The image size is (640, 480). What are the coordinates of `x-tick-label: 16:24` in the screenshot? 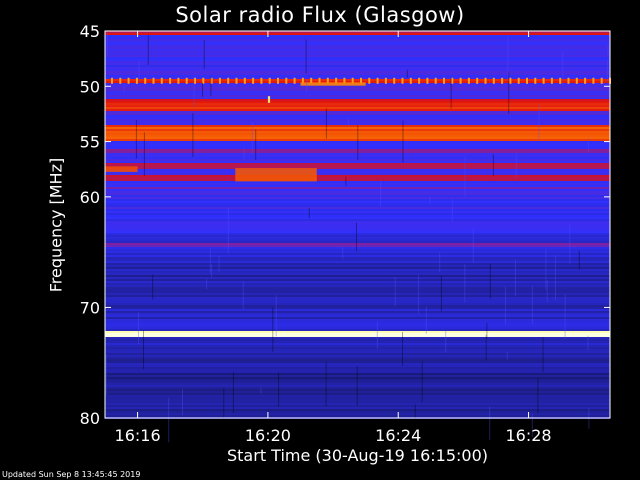 It's located at (398, 435).